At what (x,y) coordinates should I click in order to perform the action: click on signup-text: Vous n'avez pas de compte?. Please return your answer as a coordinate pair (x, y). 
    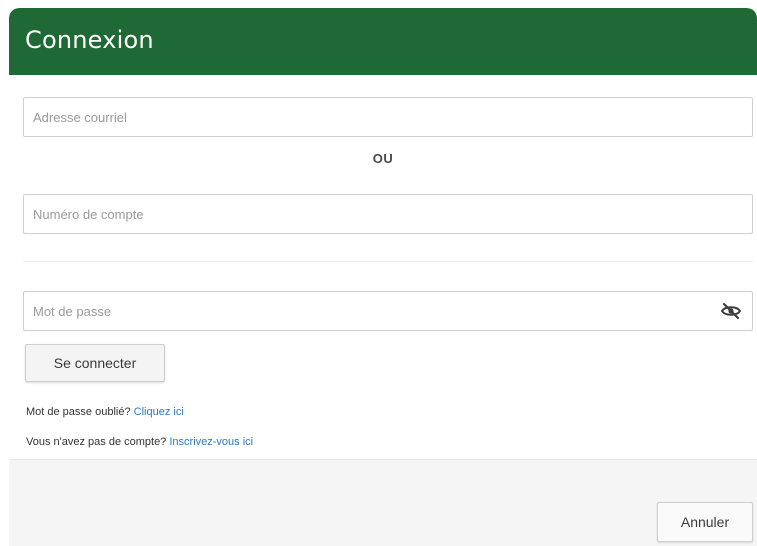
    Looking at the image, I should click on (96, 442).